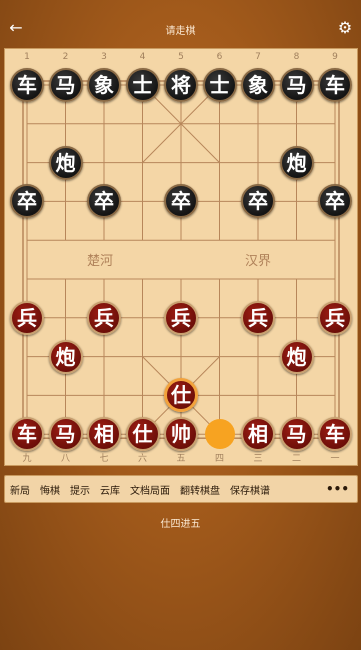 Image resolution: width=361 pixels, height=650 pixels. Describe the element at coordinates (181, 57) in the screenshot. I see `column-number: 5` at that location.